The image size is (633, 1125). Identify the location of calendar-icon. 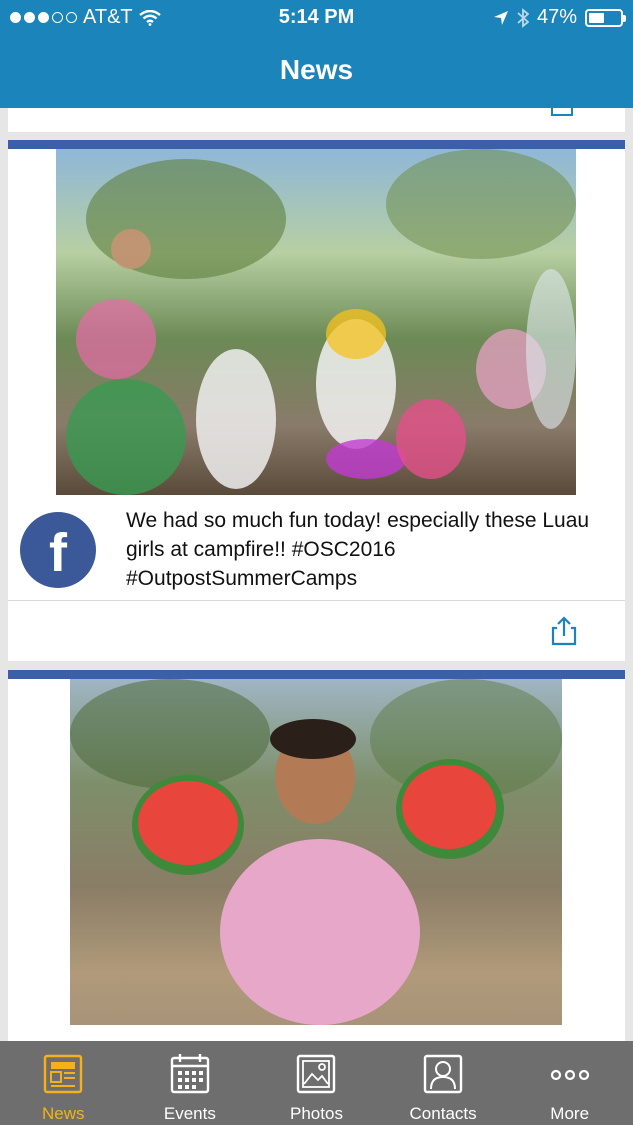
(190, 1074).